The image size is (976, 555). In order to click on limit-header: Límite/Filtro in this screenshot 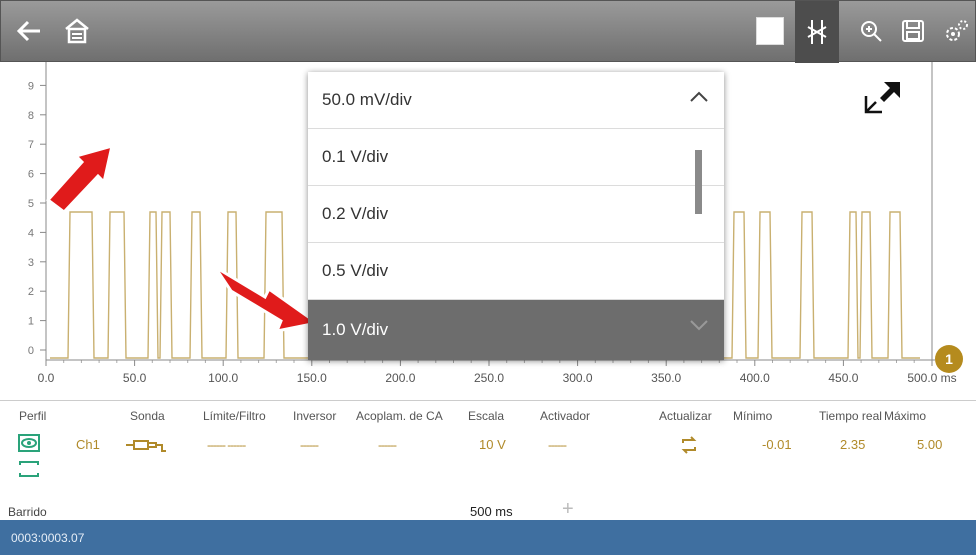, I will do `click(234, 416)`.